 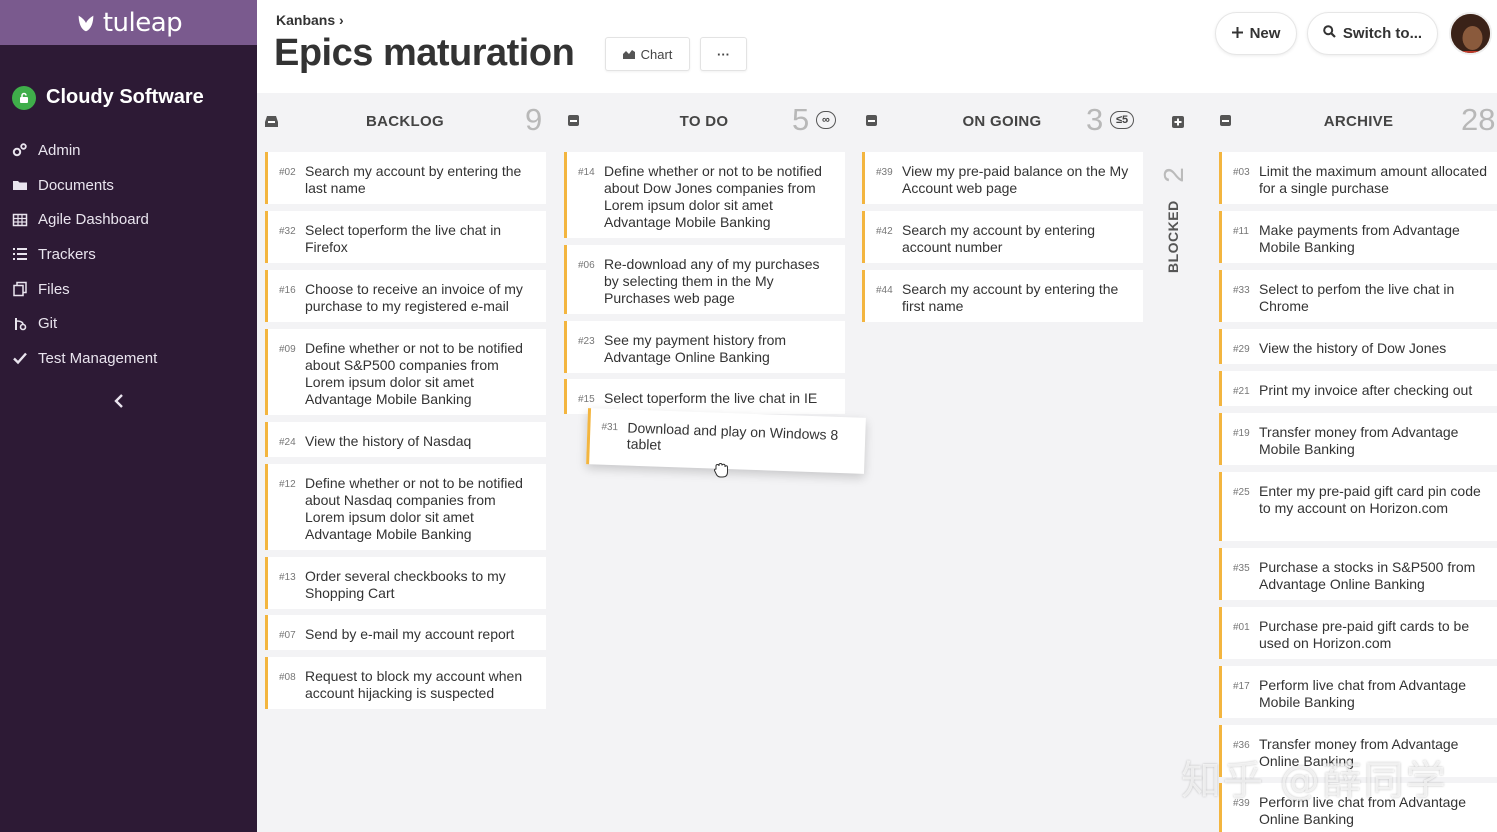 I want to click on column-count: 2, so click(x=1173, y=175).